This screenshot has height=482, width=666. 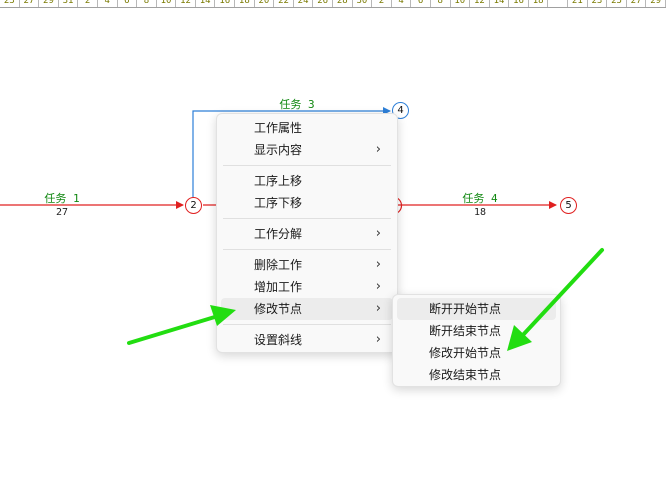 I want to click on menu-item-label: 删除工作, so click(x=278, y=265).